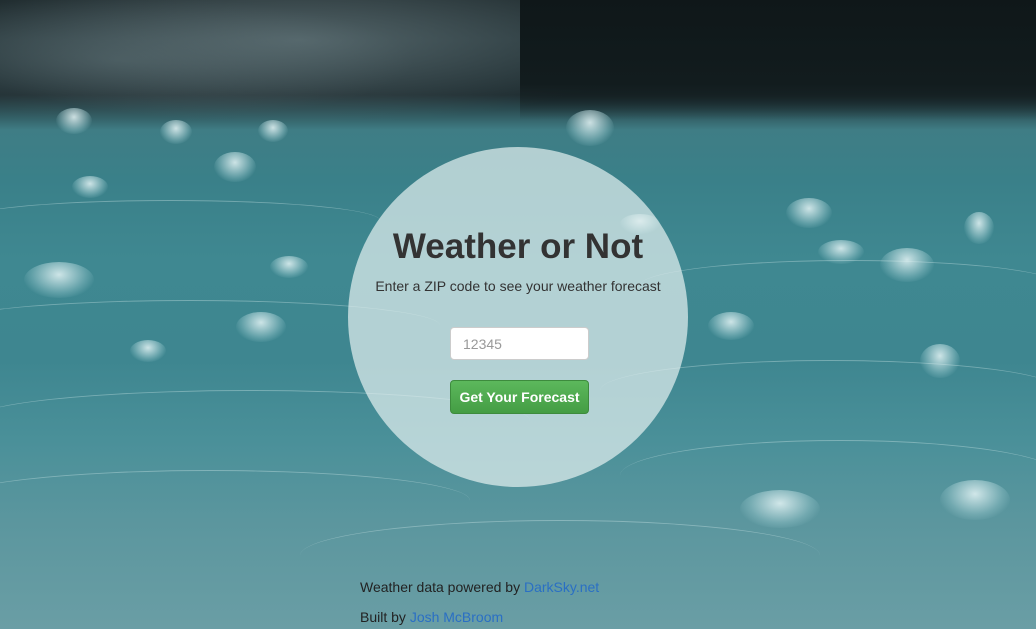 The width and height of the screenshot is (1036, 629). Describe the element at coordinates (561, 587) in the screenshot. I see `darksky-link: DarkSky.net` at that location.